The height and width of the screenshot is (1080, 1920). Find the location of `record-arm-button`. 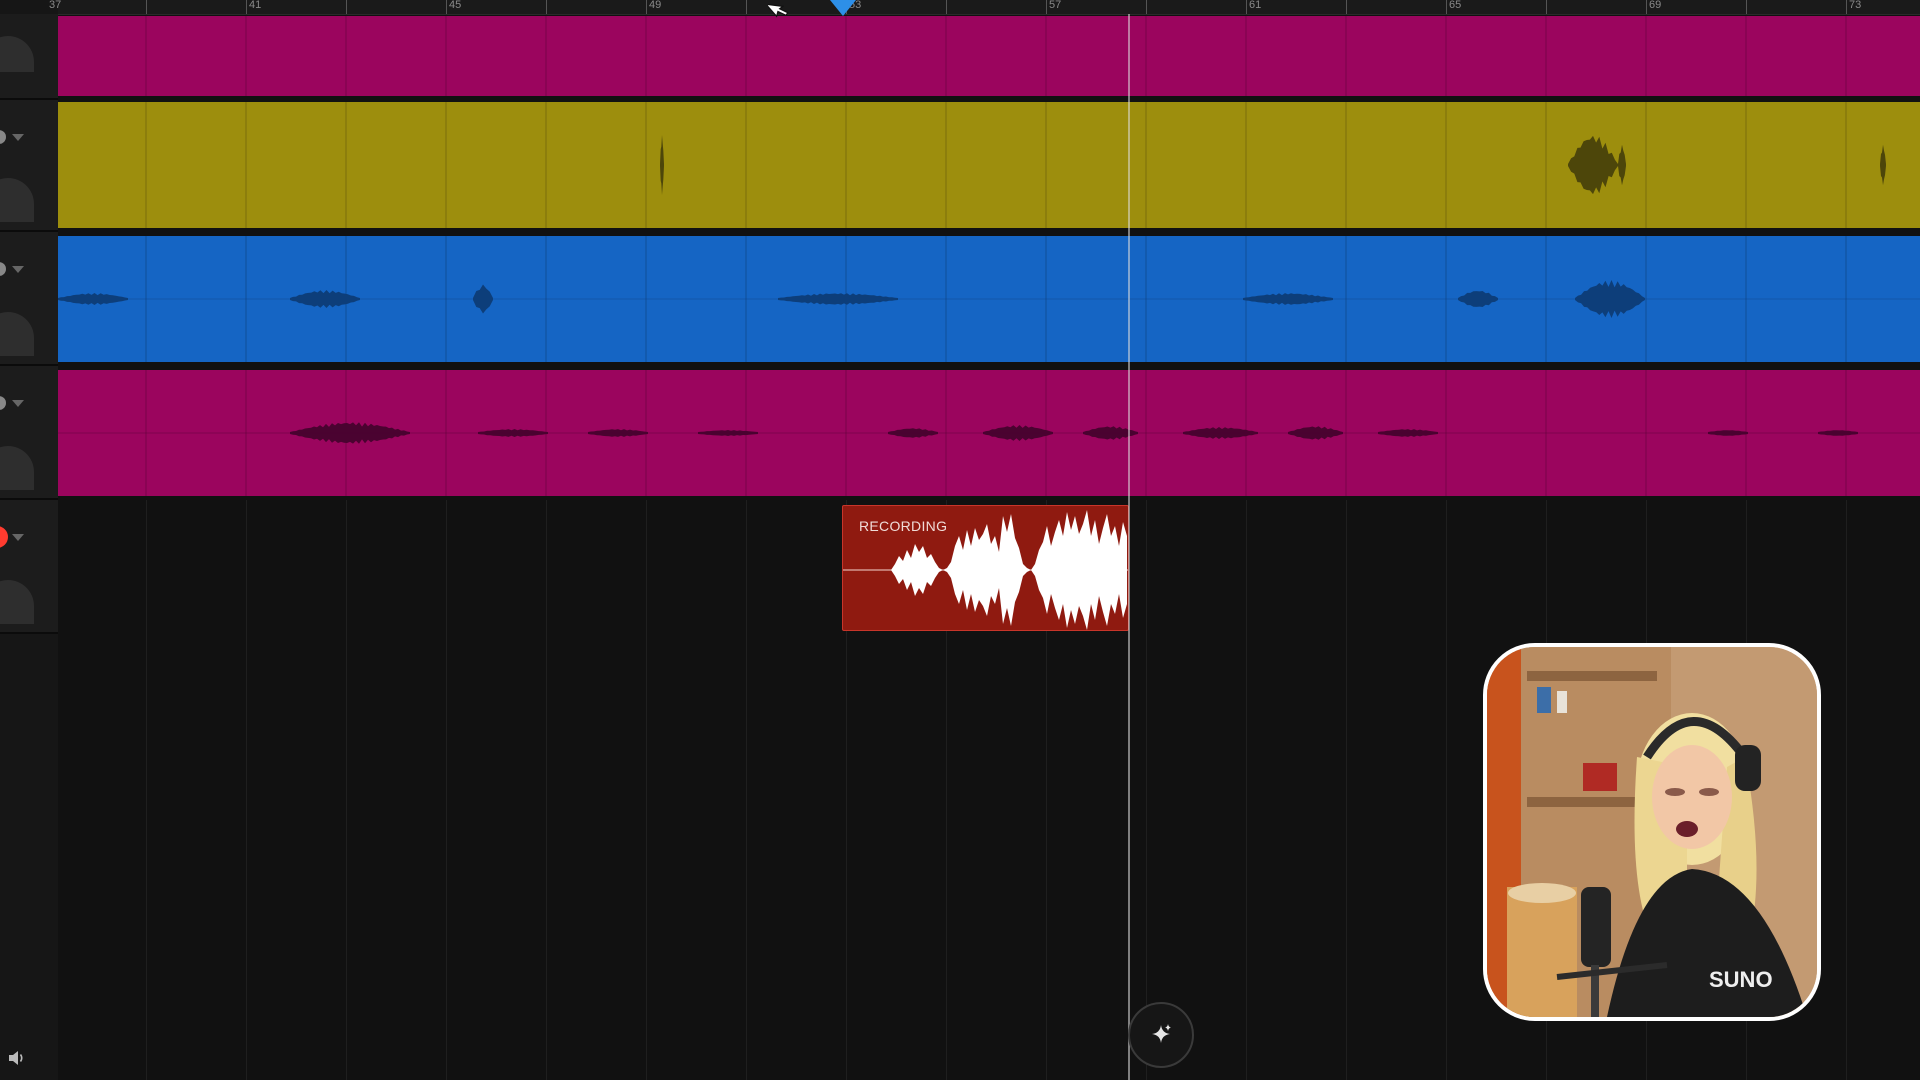

record-arm-button is located at coordinates (4, 537).